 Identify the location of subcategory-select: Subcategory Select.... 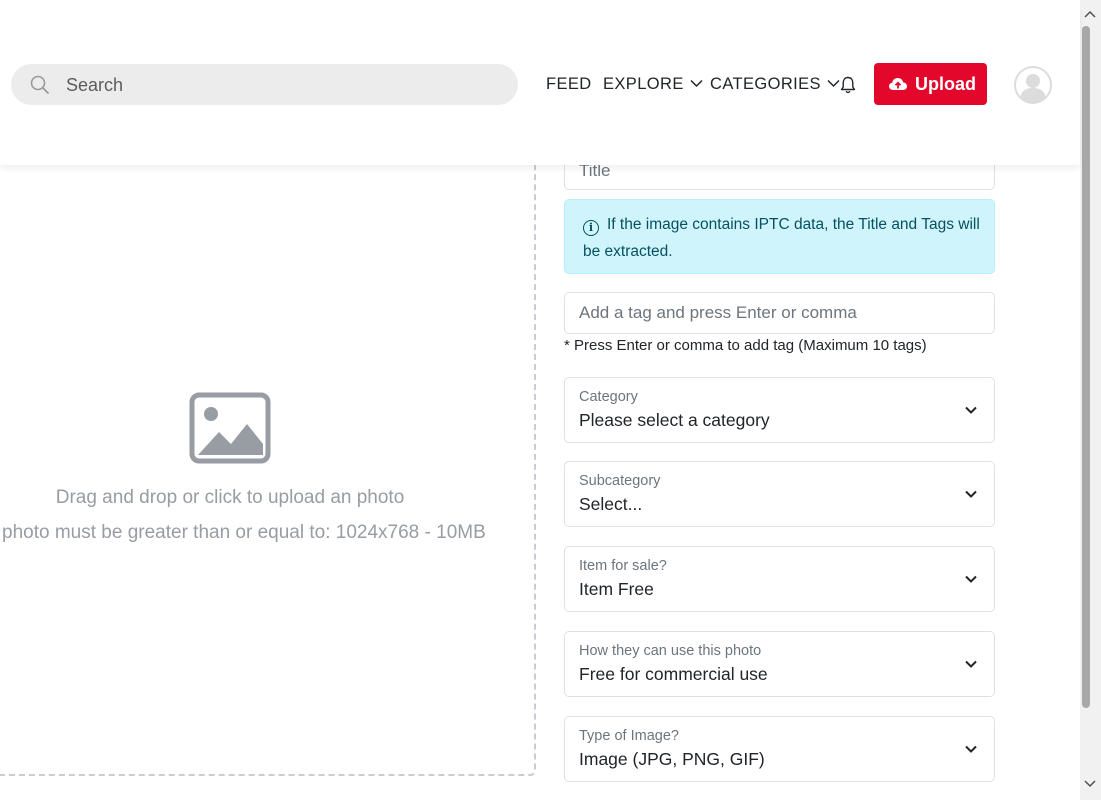
(779, 494).